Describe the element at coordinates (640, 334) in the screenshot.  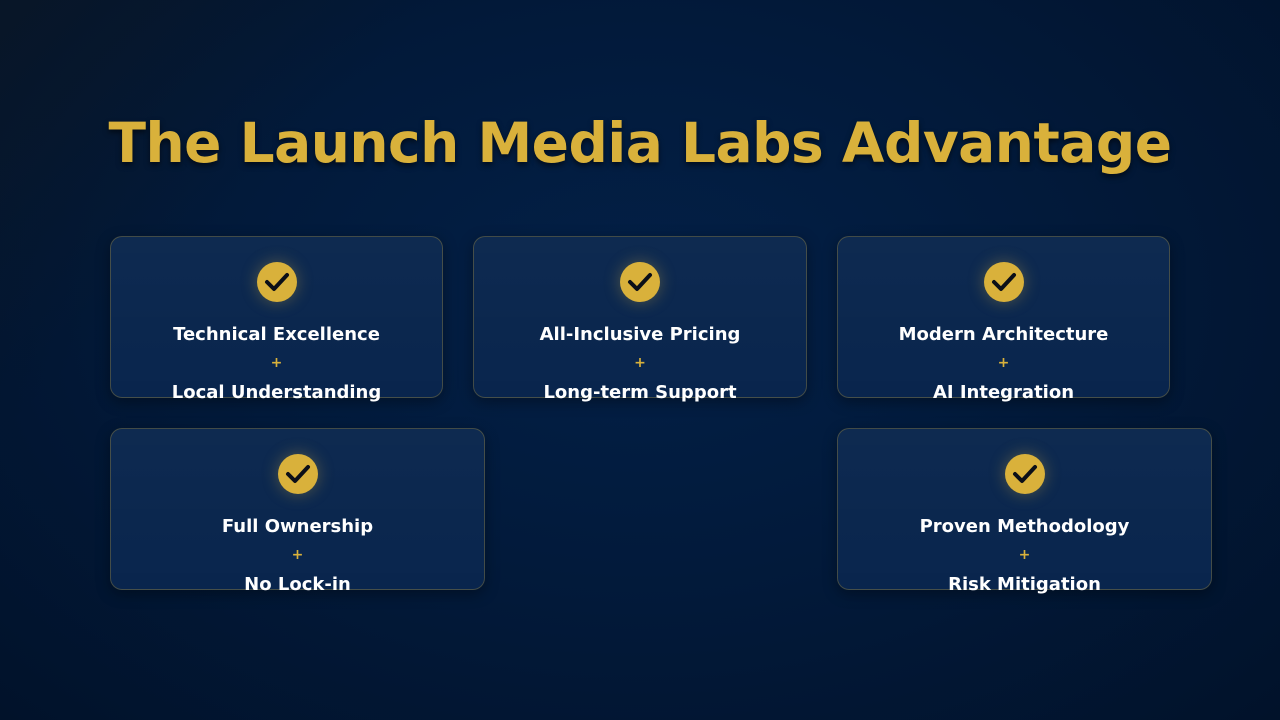
I see `card-heading: All-Inclusive Pricing` at that location.